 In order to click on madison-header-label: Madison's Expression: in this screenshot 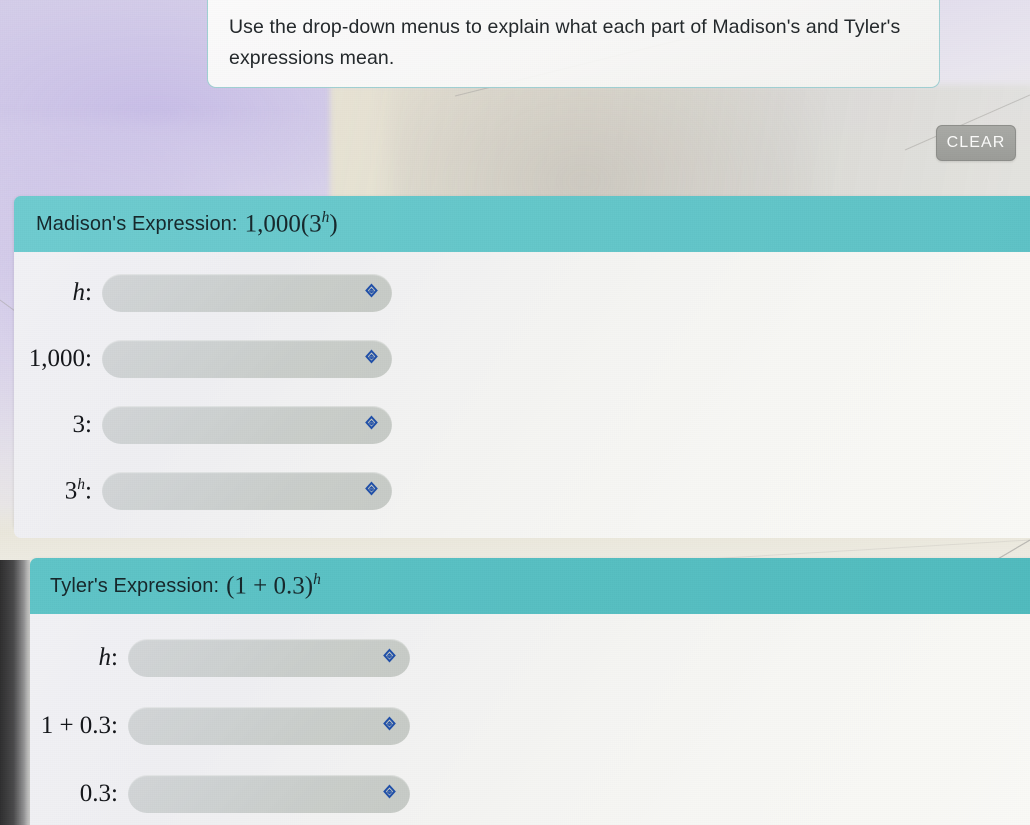, I will do `click(137, 223)`.